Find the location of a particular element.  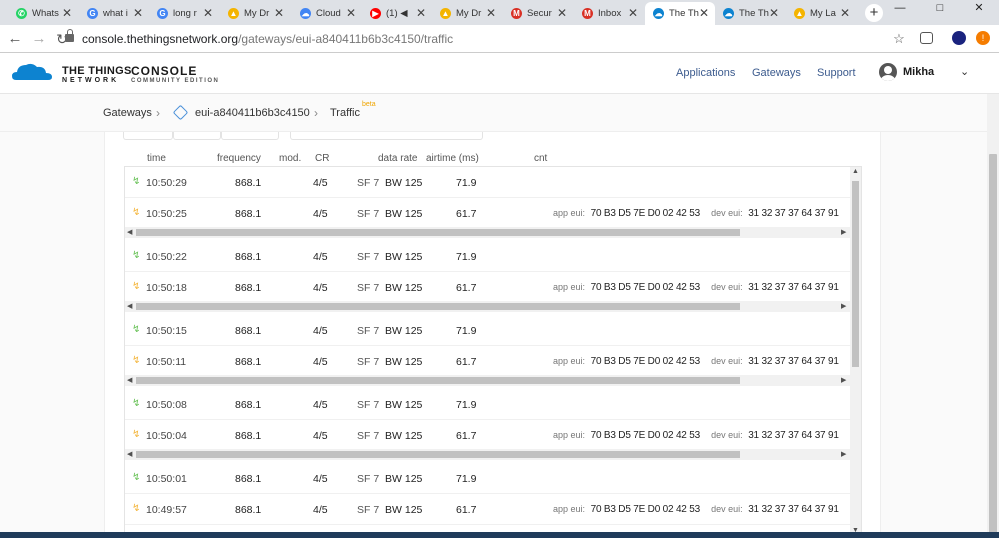

table-row: ↯ 10:50:01 868.1 4/5 SF 7 BW 125 71.9 is located at coordinates (488, 478).